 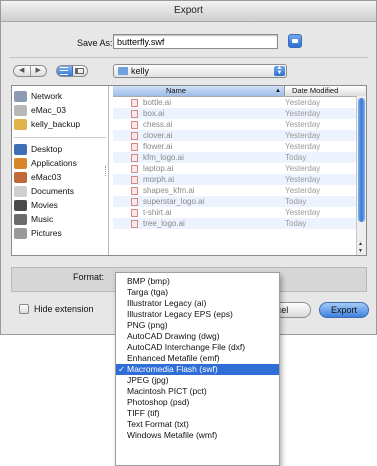 What do you see at coordinates (172, 435) in the screenshot?
I see `format-option-label: Windows Metafile (wmf)` at bounding box center [172, 435].